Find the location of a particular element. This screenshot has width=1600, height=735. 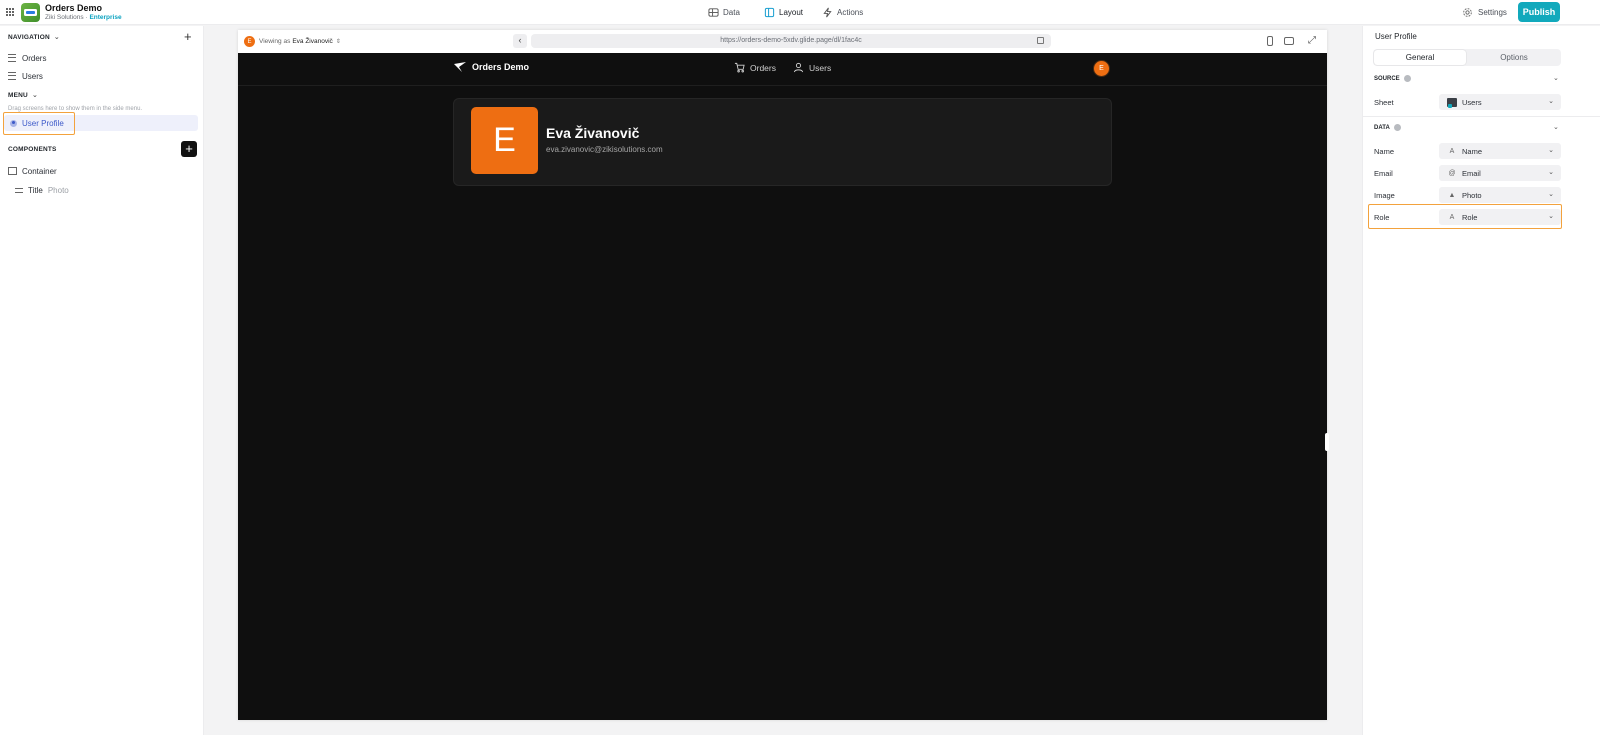

external-link-icon is located at coordinates (1040, 40).